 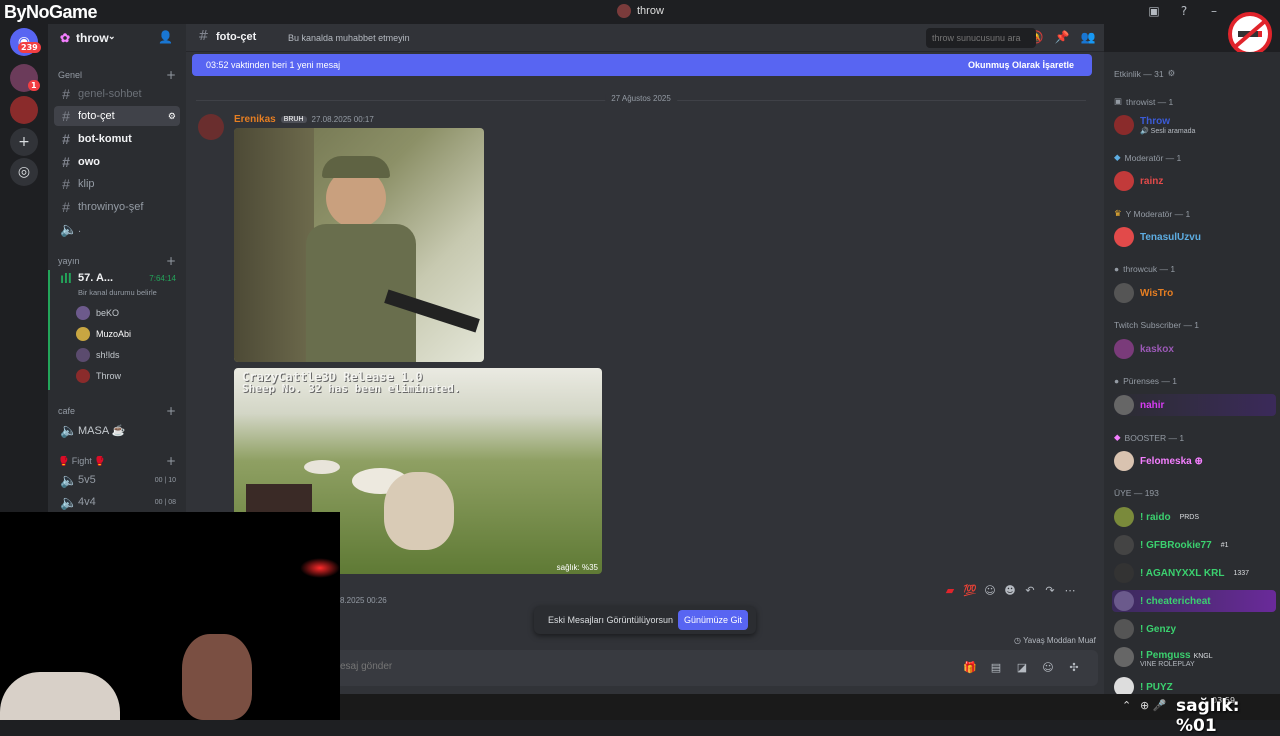 What do you see at coordinates (117, 480) in the screenshot?
I see `voice-channel-5v5: 🔈 5v5 00 | 10` at bounding box center [117, 480].